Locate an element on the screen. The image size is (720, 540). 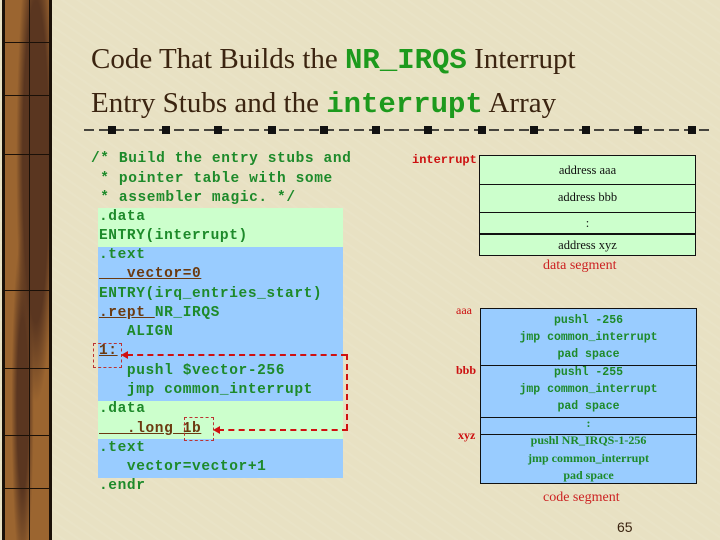
code-line: * assembler magic. */ is located at coordinates (193, 198).